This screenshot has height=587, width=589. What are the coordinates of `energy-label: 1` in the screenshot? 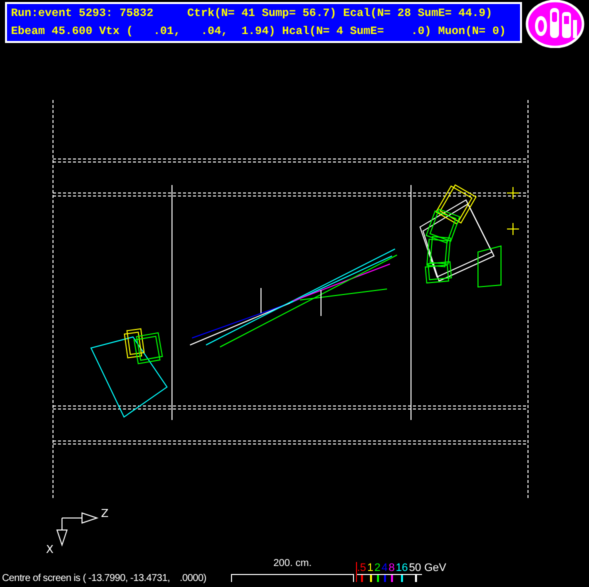 It's located at (370, 568).